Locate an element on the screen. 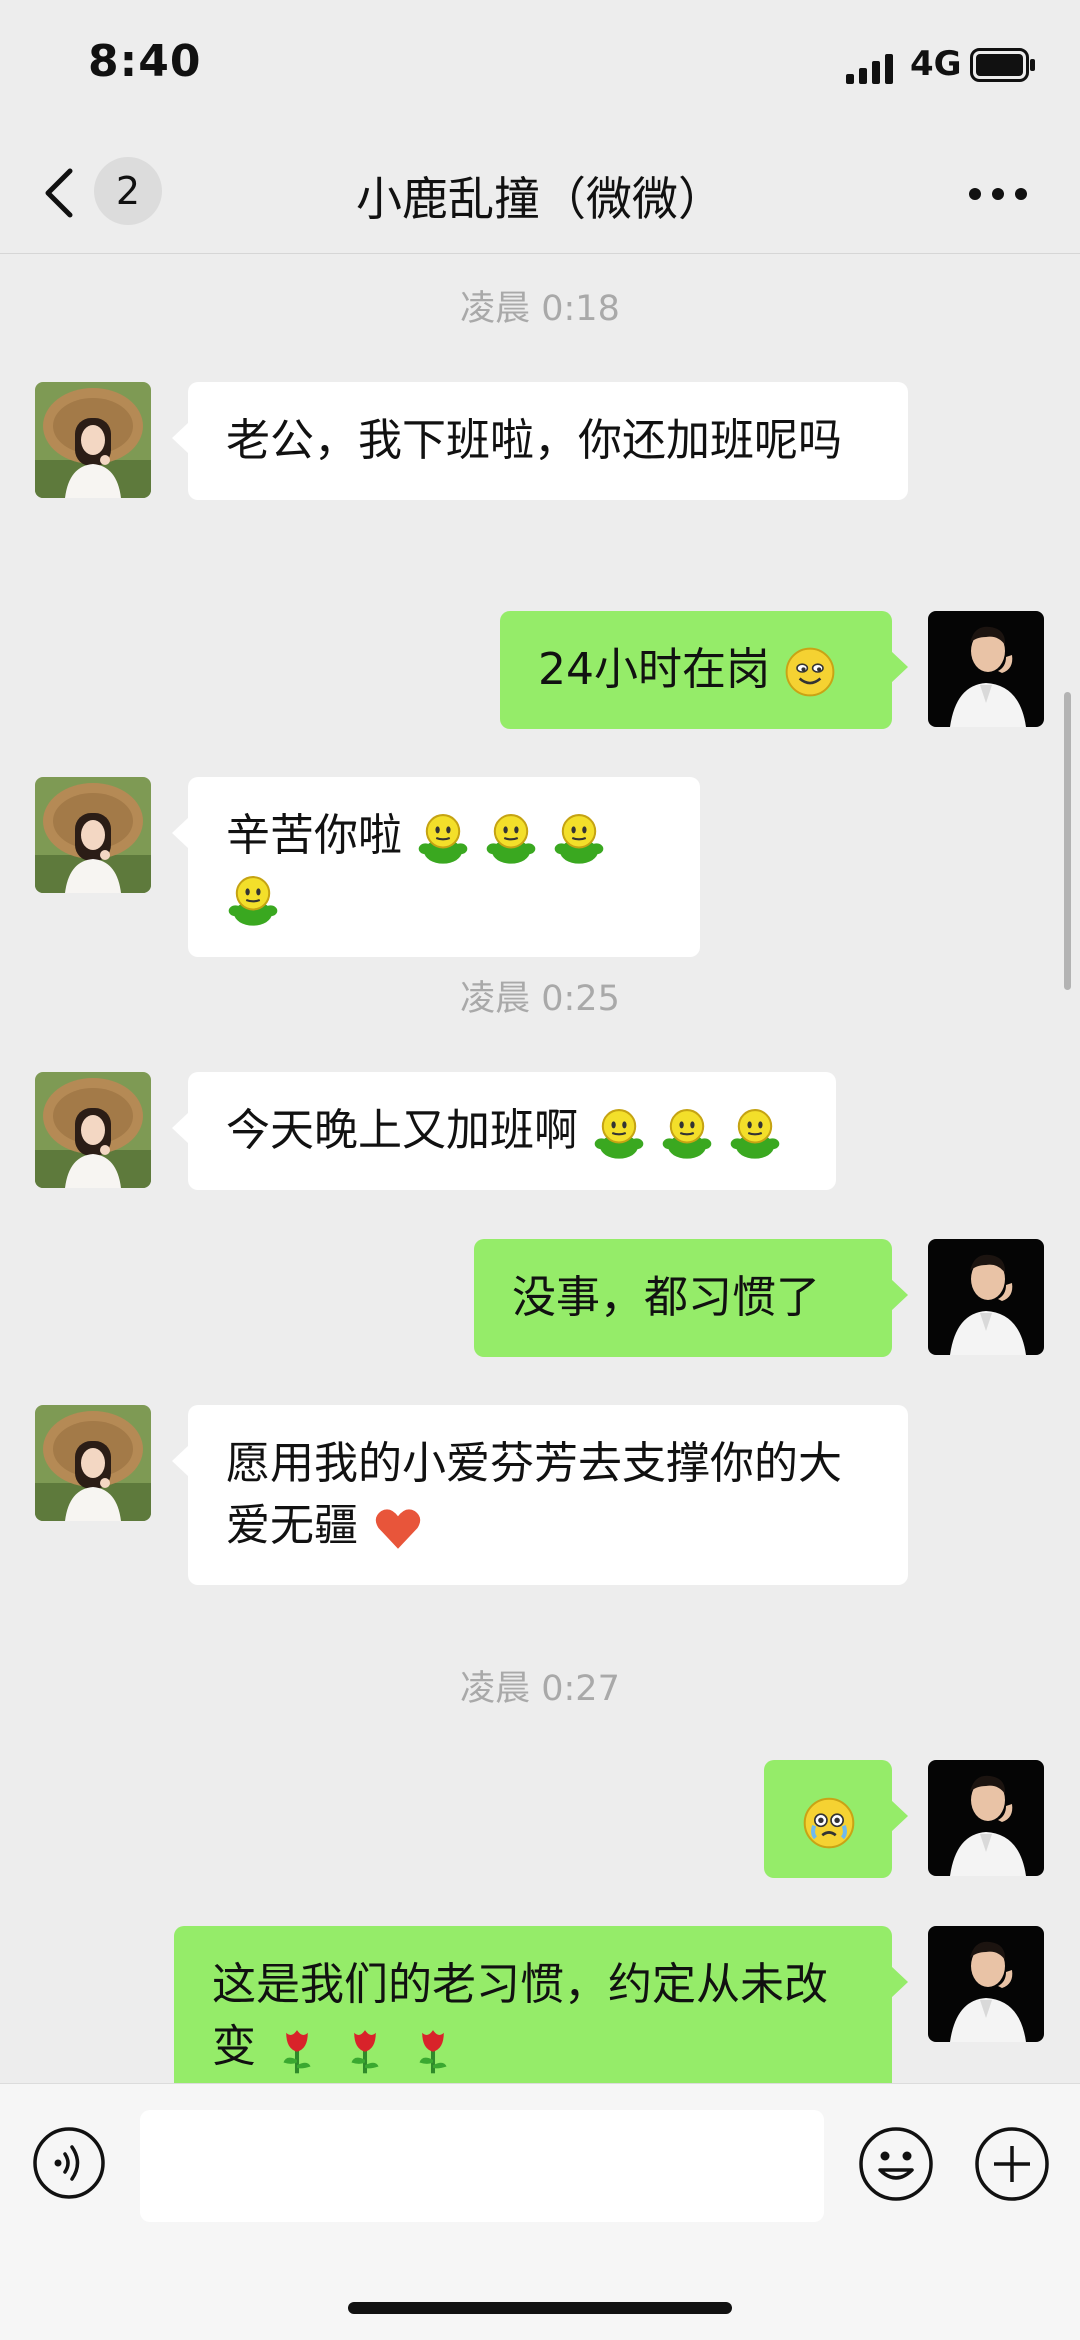 This screenshot has width=1080, height=2340. message-text: 愿用我的小爱芬芳去支撑你的大爱无疆 is located at coordinates (534, 1494).